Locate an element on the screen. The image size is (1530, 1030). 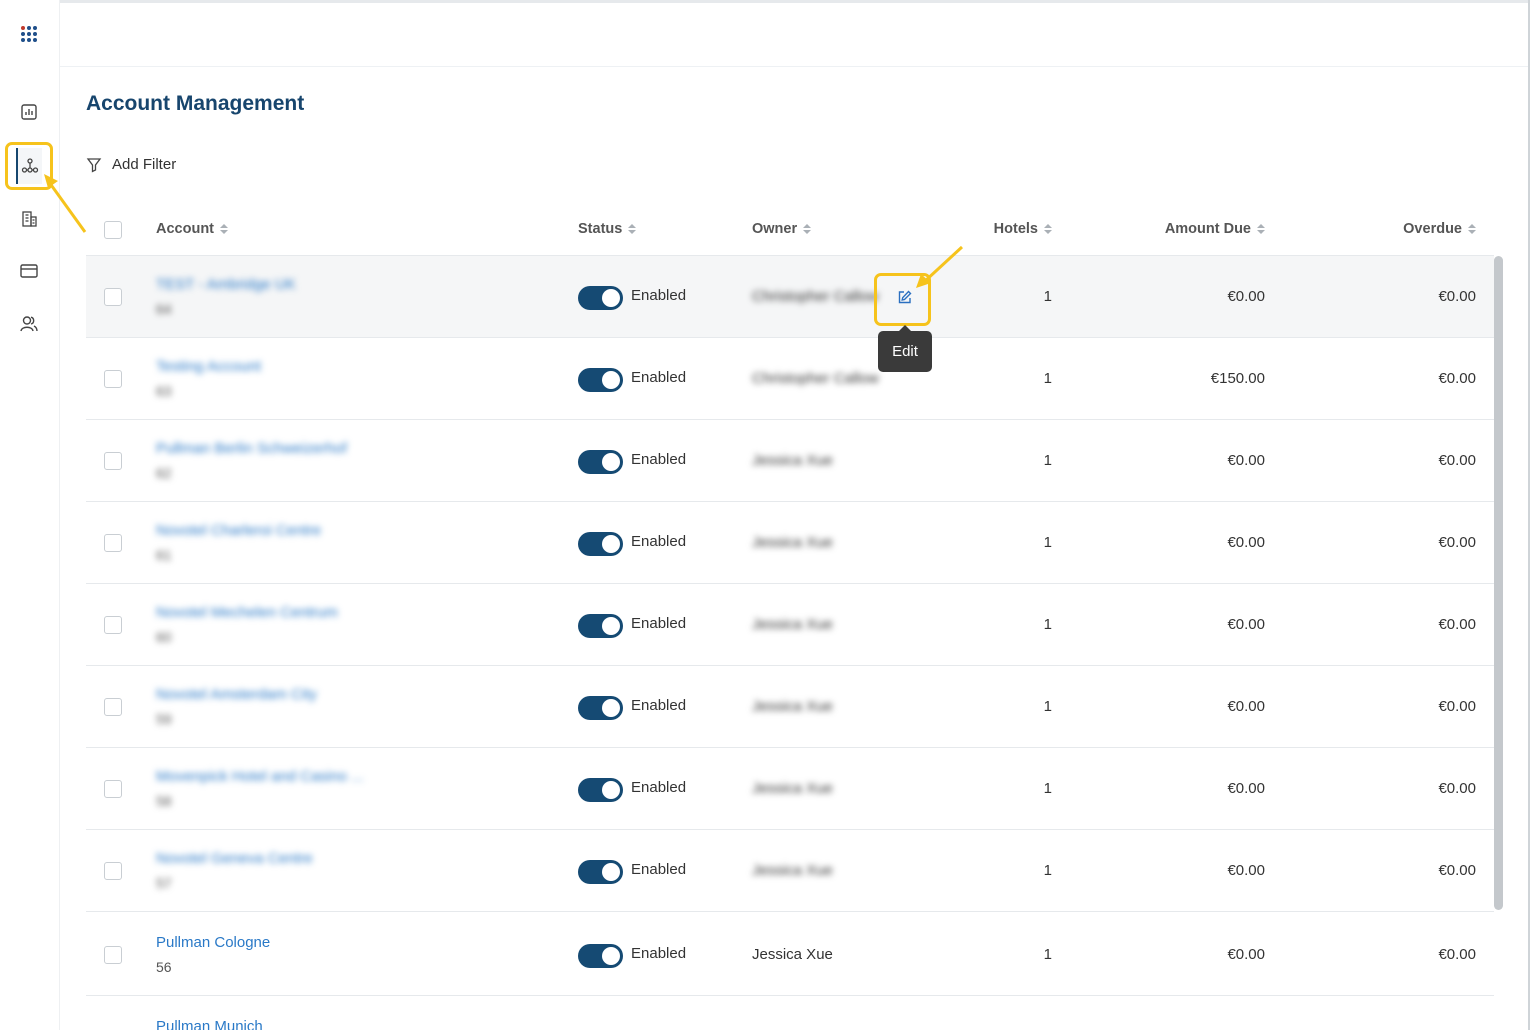
card-icon is located at coordinates (29, 271).